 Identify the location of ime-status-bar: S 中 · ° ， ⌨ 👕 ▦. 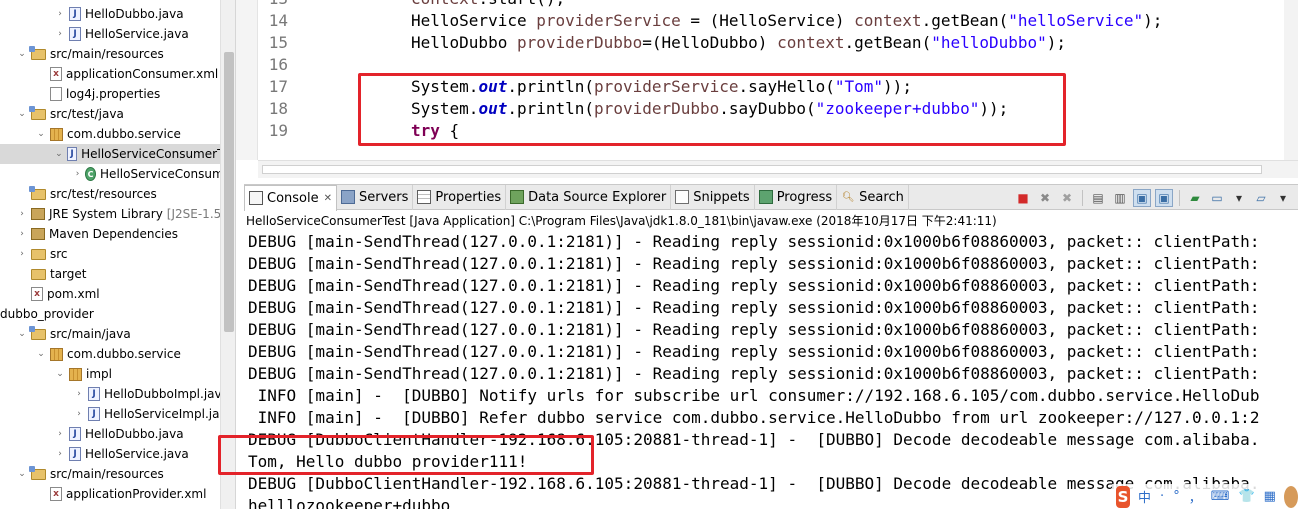
(1205, 496).